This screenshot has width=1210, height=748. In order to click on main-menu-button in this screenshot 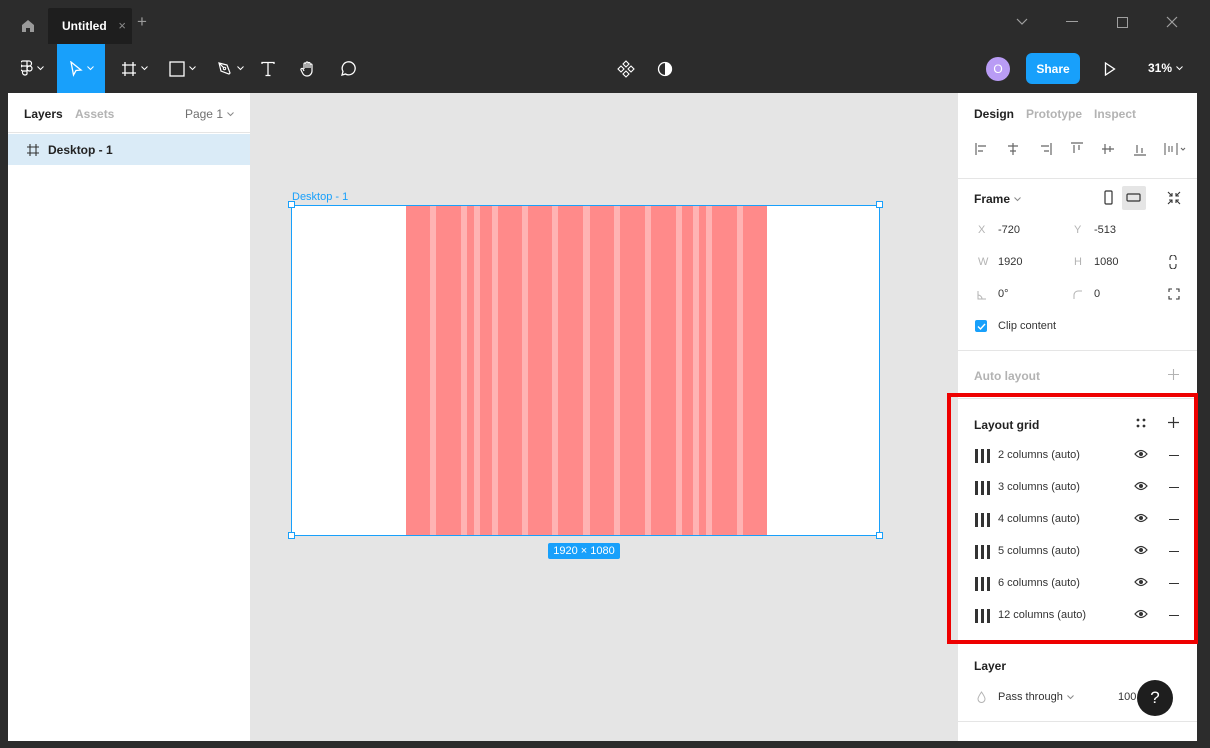, I will do `click(32, 68)`.